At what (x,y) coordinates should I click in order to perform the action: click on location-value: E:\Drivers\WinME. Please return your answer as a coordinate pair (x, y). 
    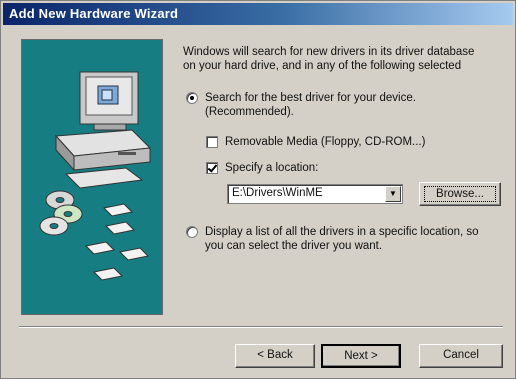
    Looking at the image, I should click on (277, 193).